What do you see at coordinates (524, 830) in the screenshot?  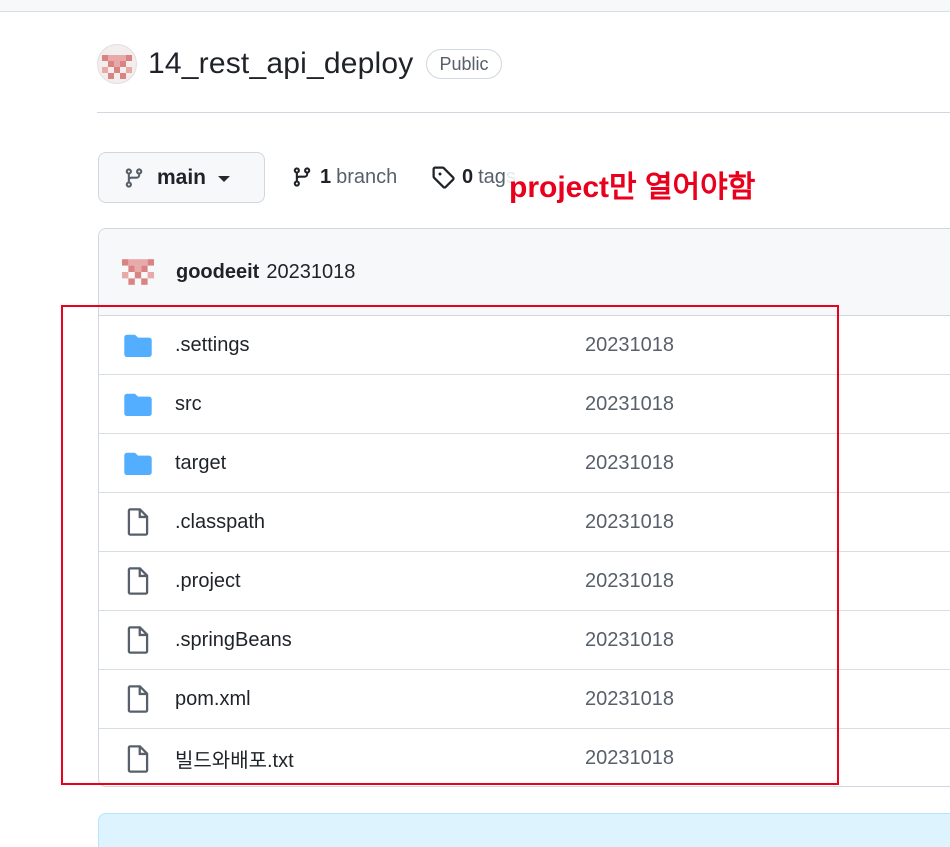 I see `readme-panel` at bounding box center [524, 830].